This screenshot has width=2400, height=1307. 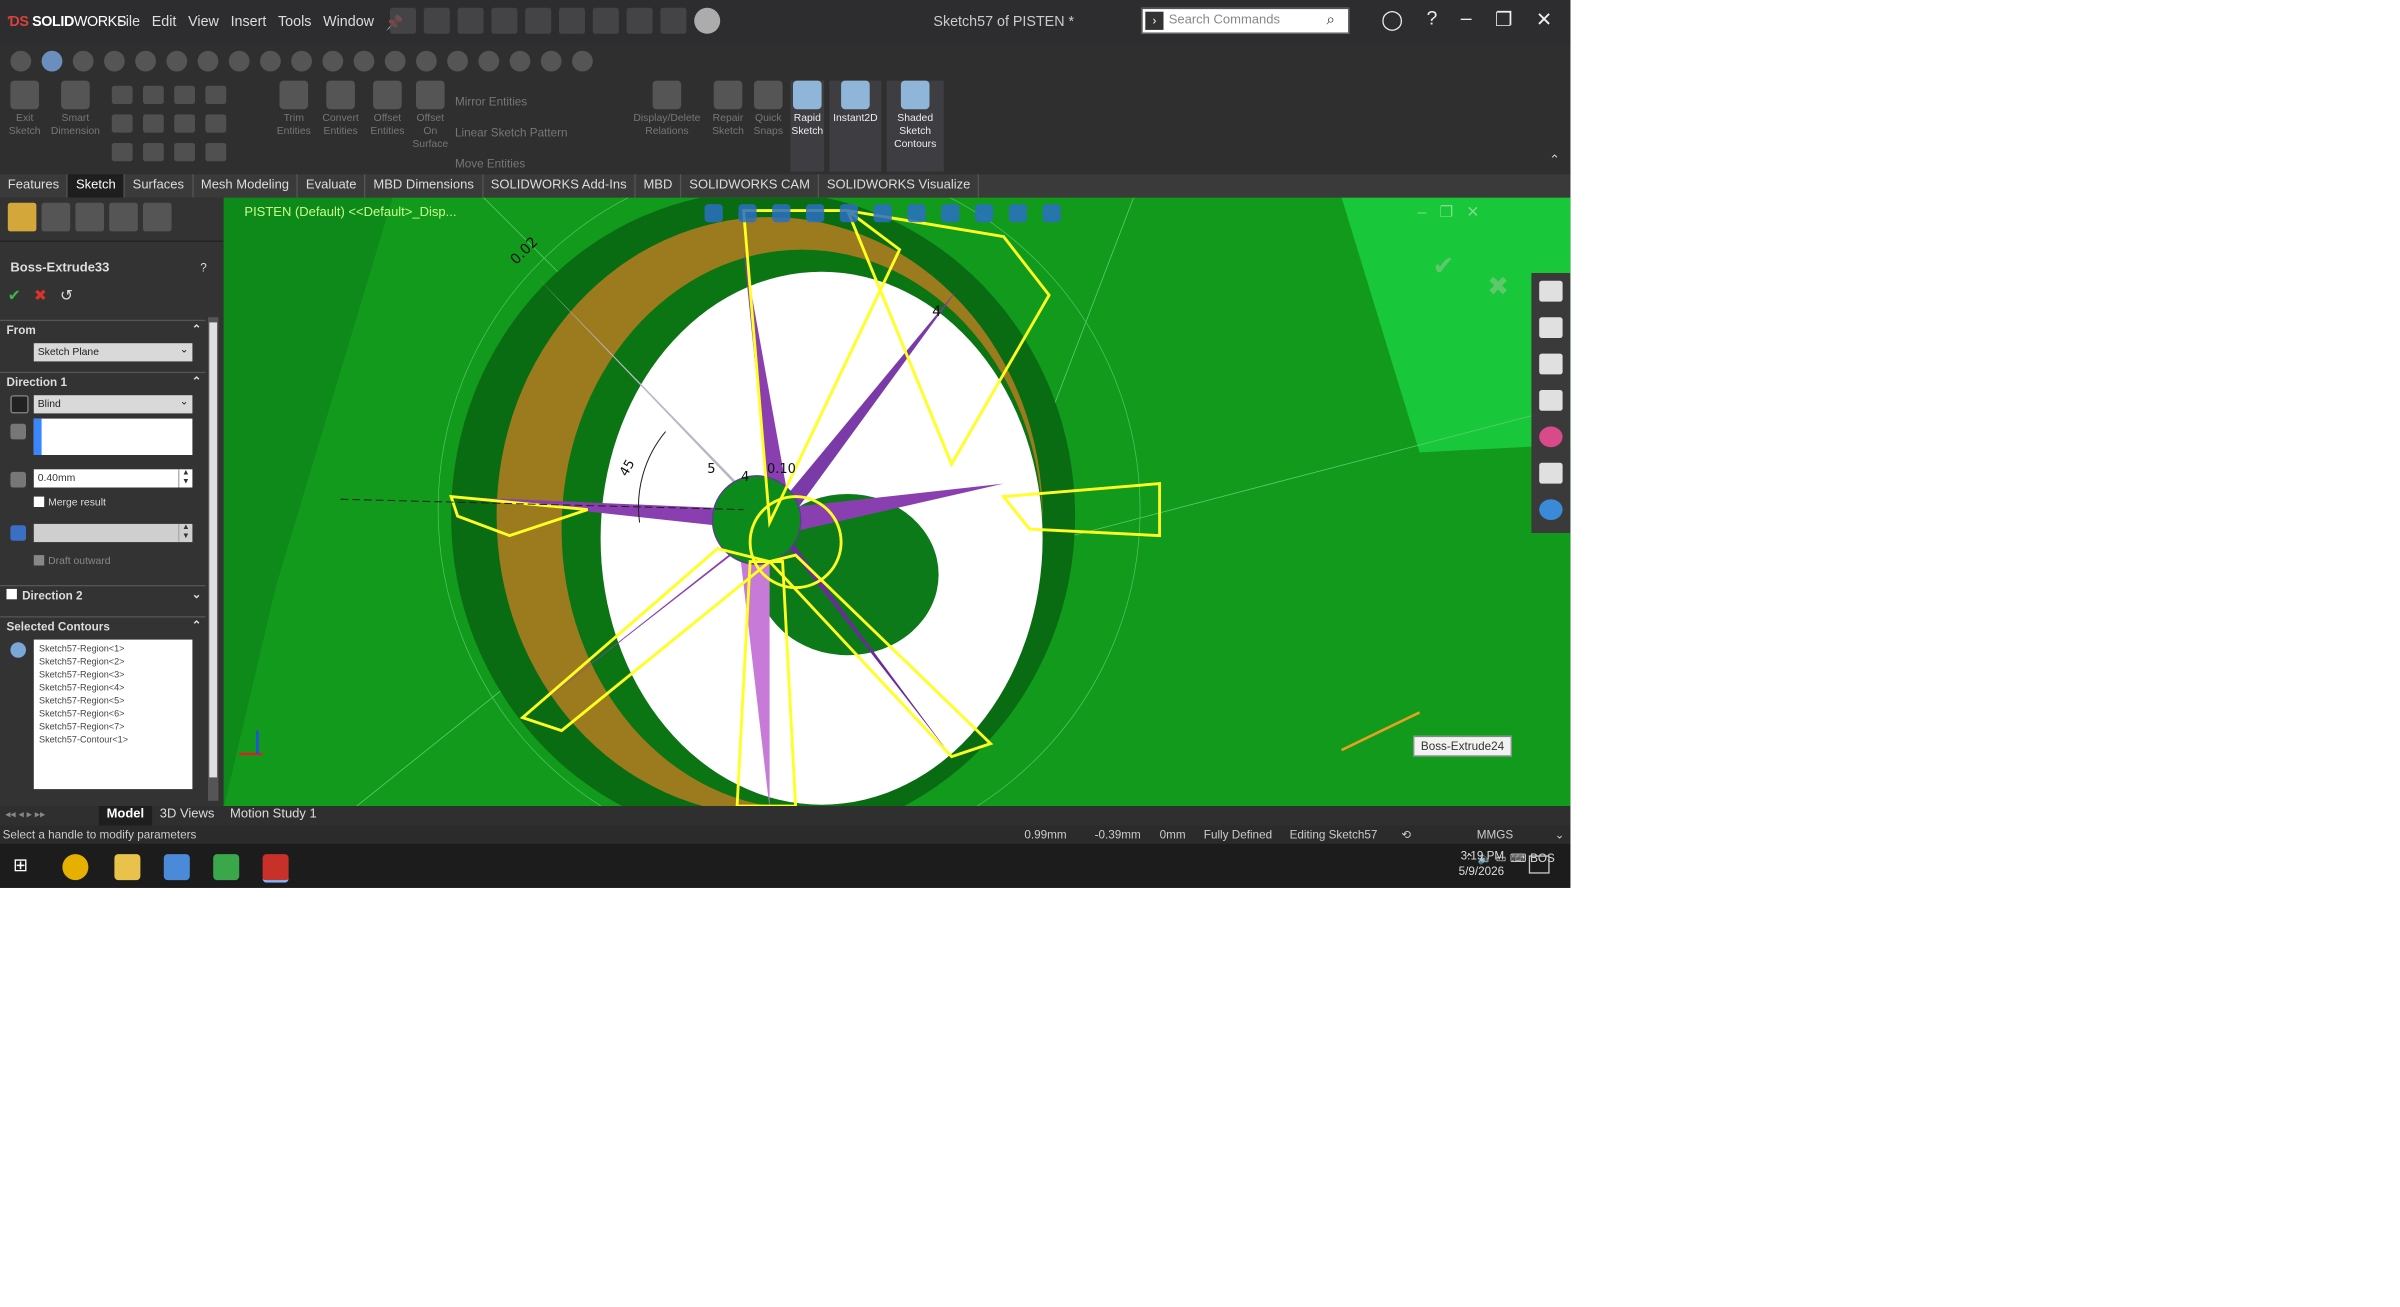 What do you see at coordinates (89, 217) in the screenshot?
I see `configuration-manager-icon` at bounding box center [89, 217].